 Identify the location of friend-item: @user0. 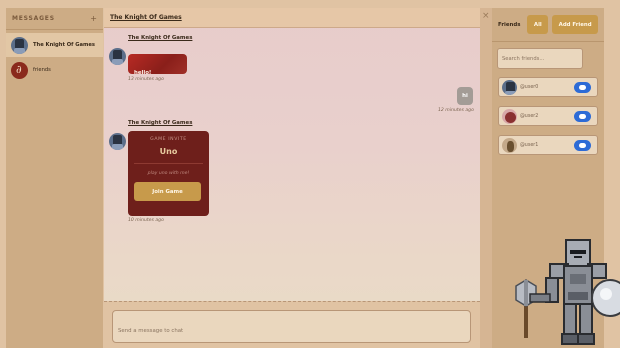
(548, 87).